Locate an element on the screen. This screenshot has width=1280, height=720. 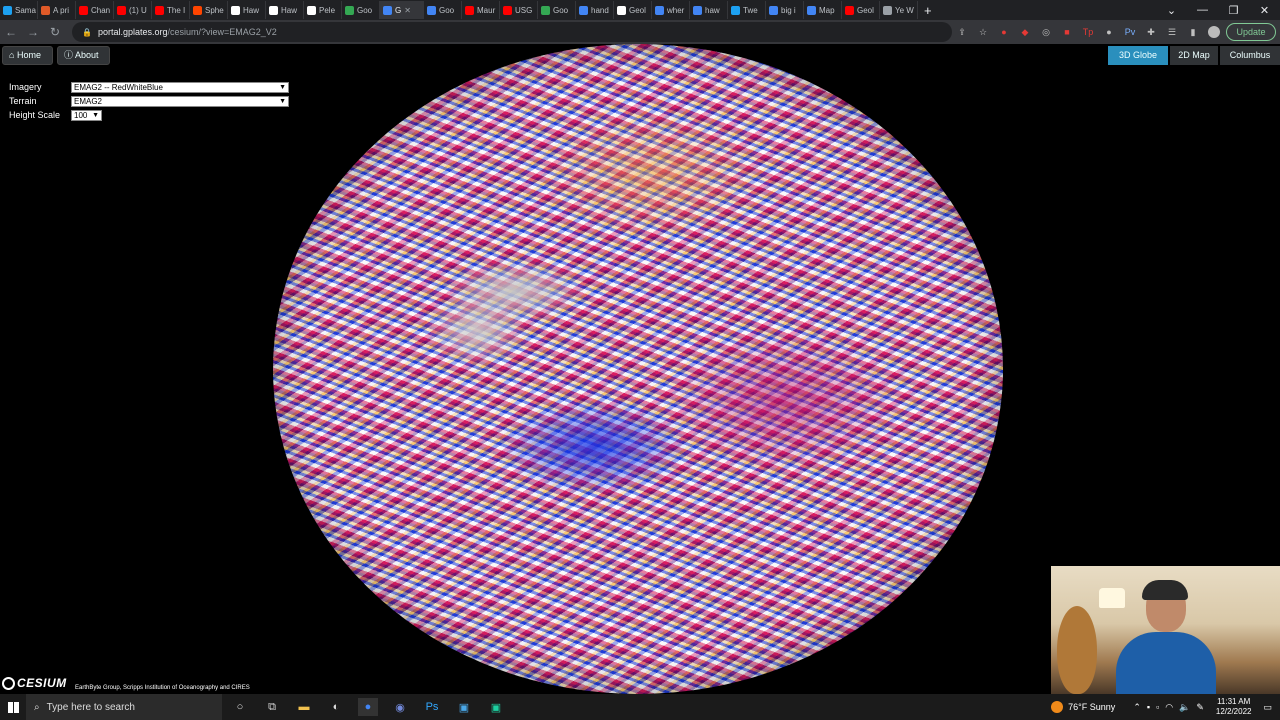
file-explorer-icon: ▬ is located at coordinates (304, 707).